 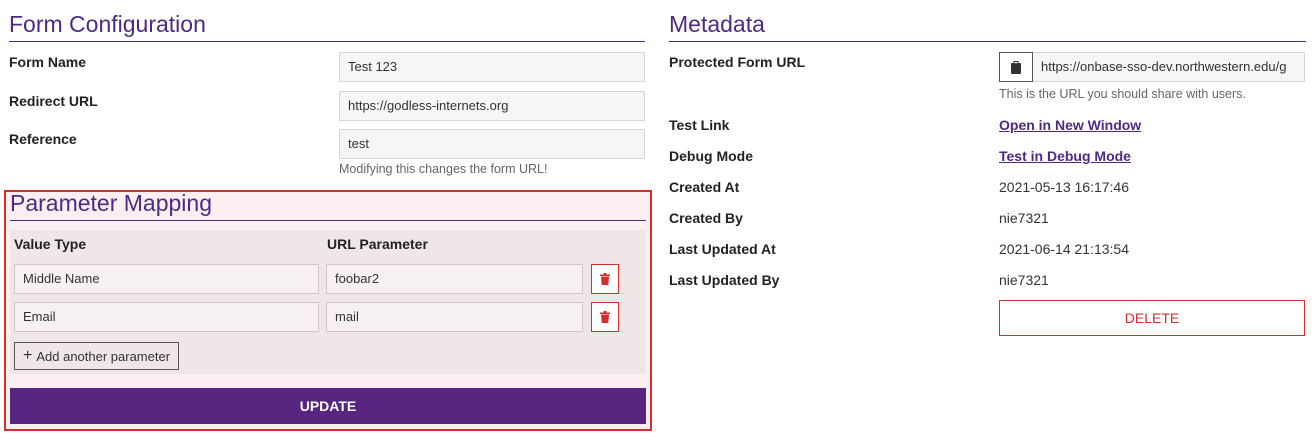 I want to click on last-updated-at-label: Last Updated At, so click(x=722, y=249).